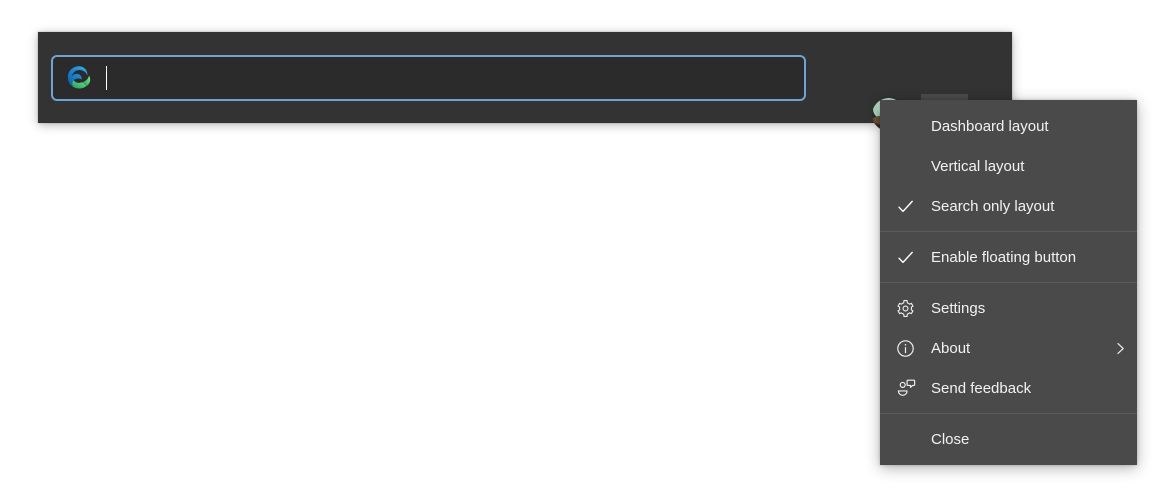 The height and width of the screenshot is (501, 1173). I want to click on feedback-icon, so click(905, 388).